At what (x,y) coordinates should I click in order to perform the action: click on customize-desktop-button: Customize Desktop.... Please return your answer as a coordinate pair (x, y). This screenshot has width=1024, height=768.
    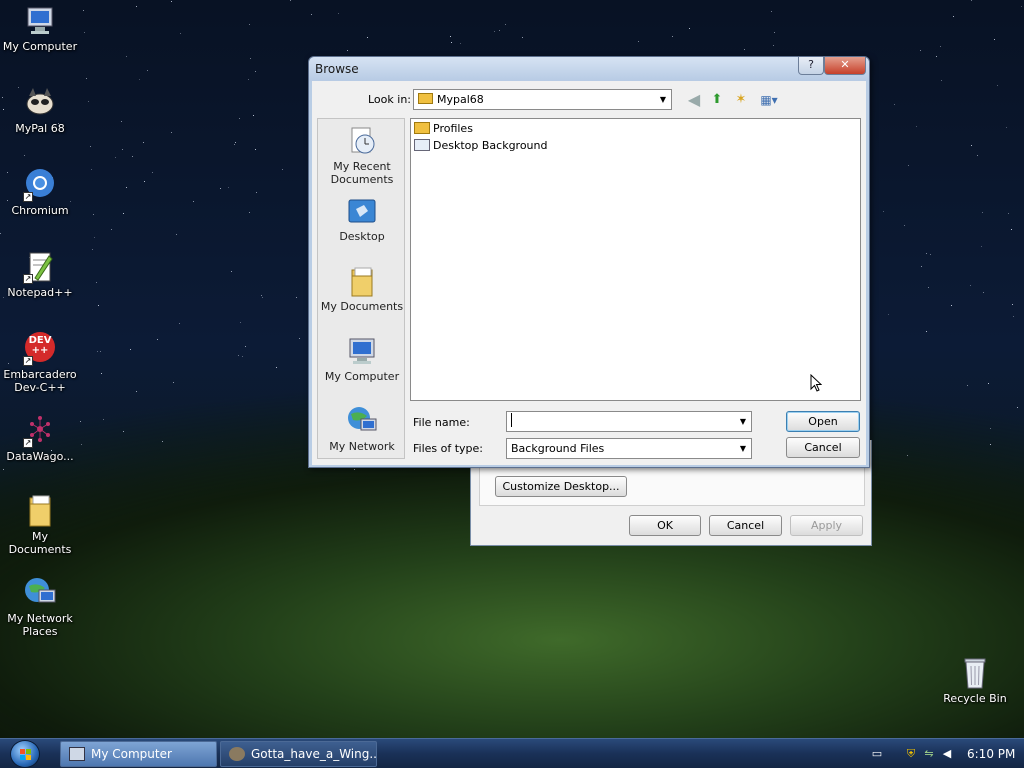
    Looking at the image, I should click on (561, 486).